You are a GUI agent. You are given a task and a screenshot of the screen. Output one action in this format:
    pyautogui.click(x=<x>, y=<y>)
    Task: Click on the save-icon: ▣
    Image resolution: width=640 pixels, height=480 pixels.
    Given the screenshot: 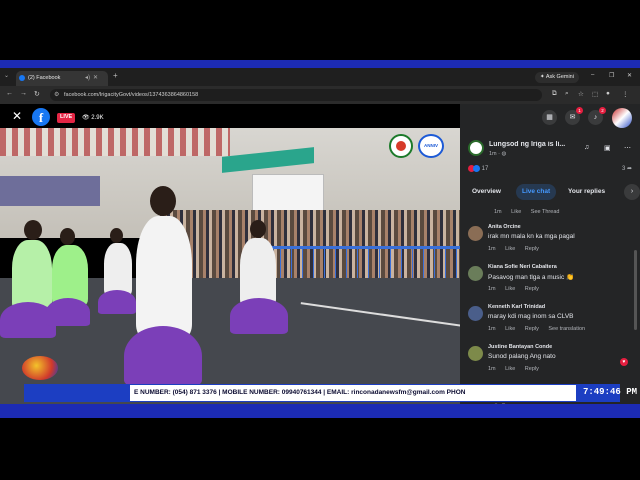 What is the action you would take?
    pyautogui.click(x=607, y=148)
    